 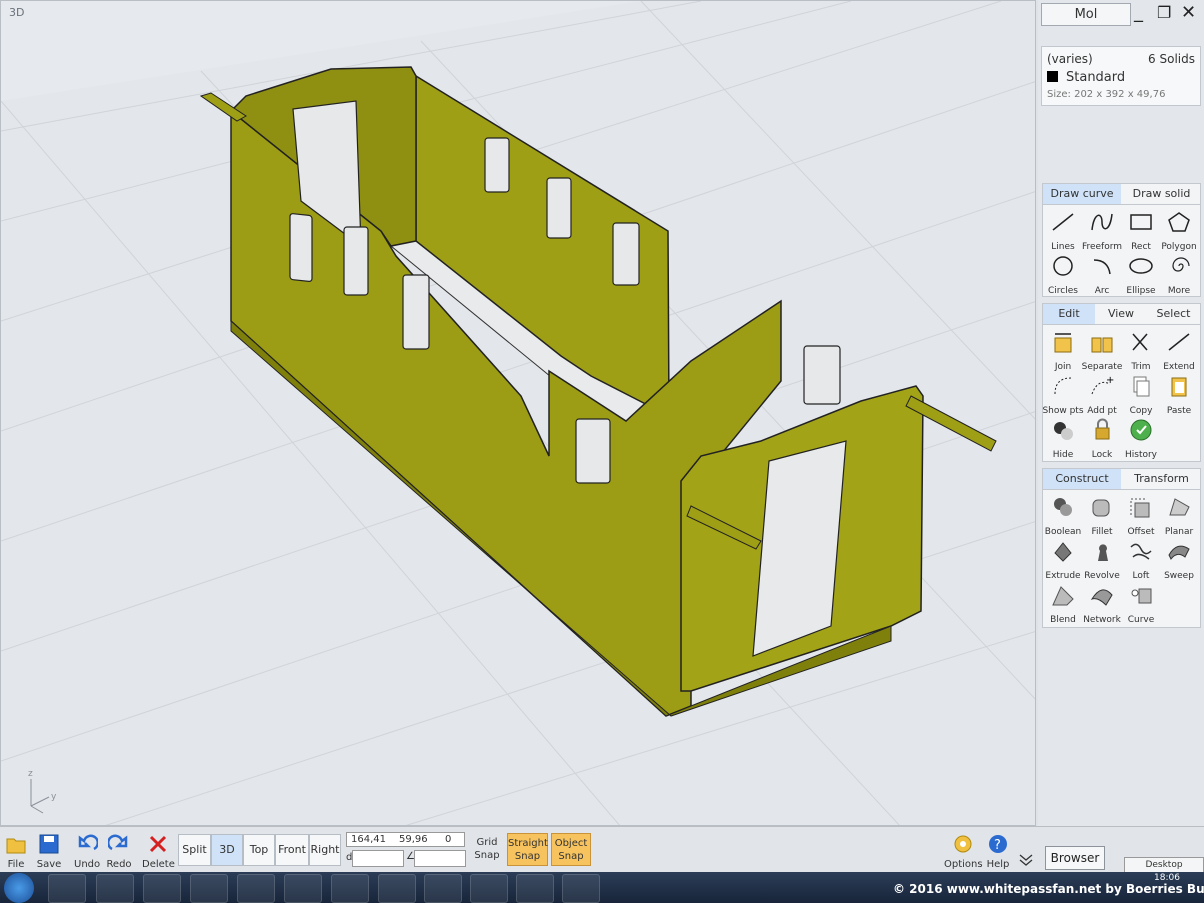 What do you see at coordinates (1102, 230) in the screenshot?
I see `freeform-tool: Freeform` at bounding box center [1102, 230].